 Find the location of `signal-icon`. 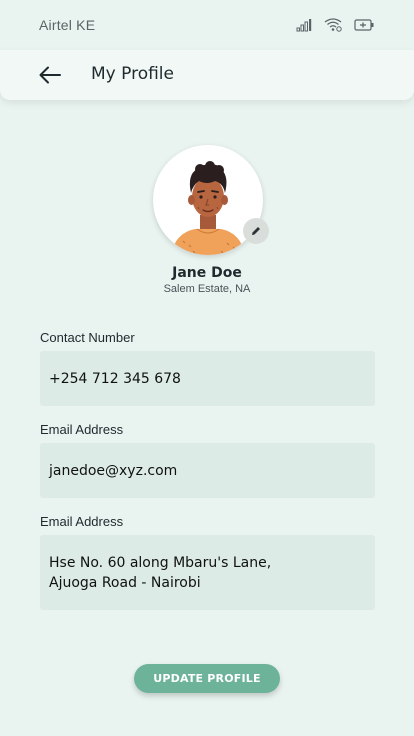

signal-icon is located at coordinates (304, 25).